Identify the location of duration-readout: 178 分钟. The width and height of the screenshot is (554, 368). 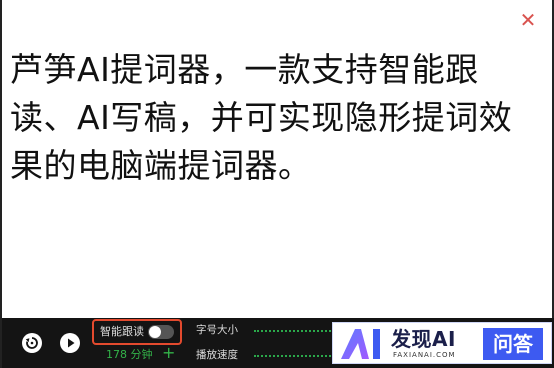
(129, 354).